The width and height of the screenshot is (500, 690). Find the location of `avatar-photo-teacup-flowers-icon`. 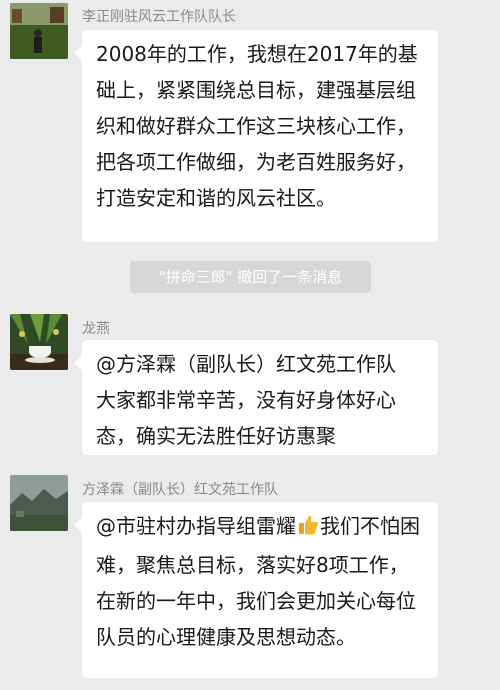

avatar-photo-teacup-flowers-icon is located at coordinates (39, 342).